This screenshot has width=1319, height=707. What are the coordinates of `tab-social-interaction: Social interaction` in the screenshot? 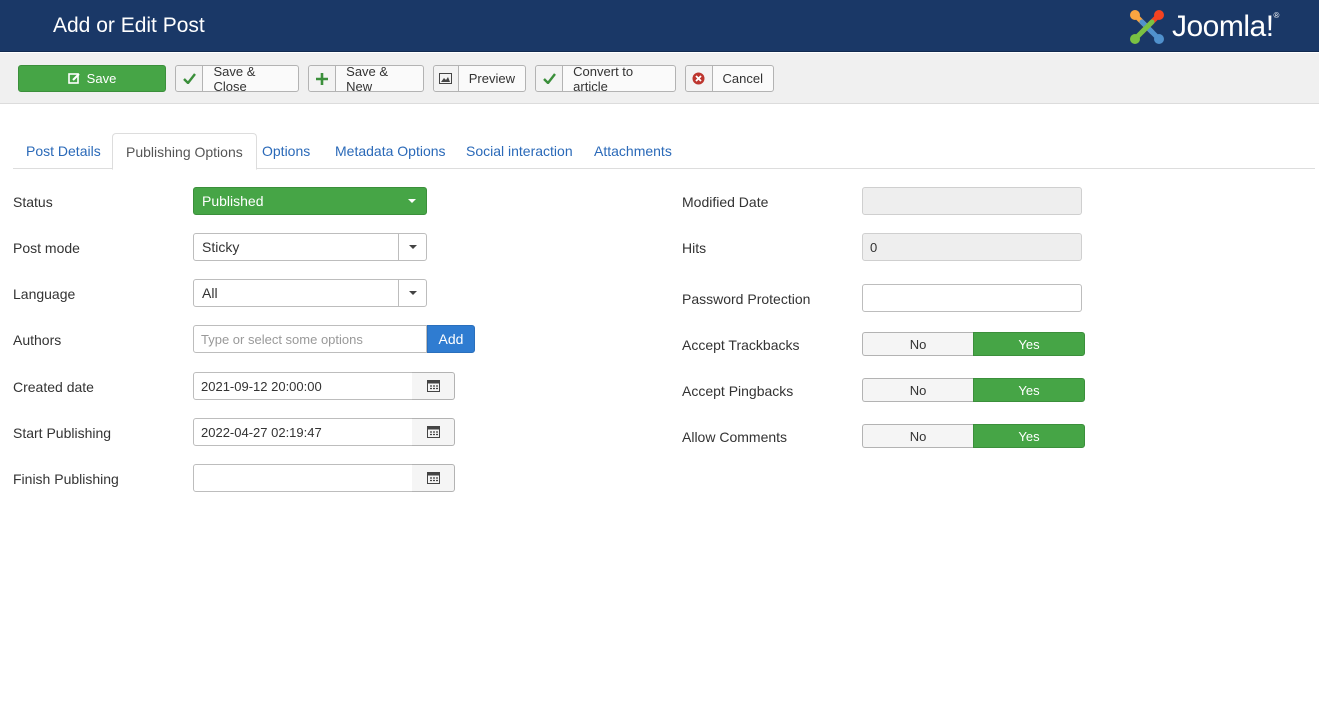 It's located at (519, 151).